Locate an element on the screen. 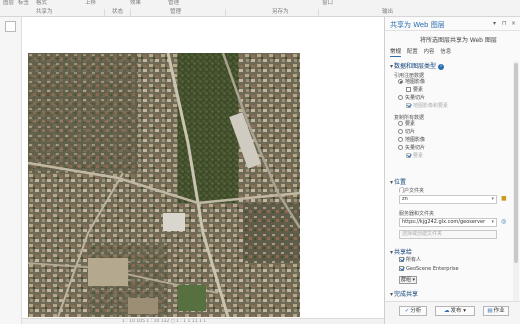 This screenshot has width=520, height=324. option-tiles-copy: 切片 is located at coordinates (406, 132).